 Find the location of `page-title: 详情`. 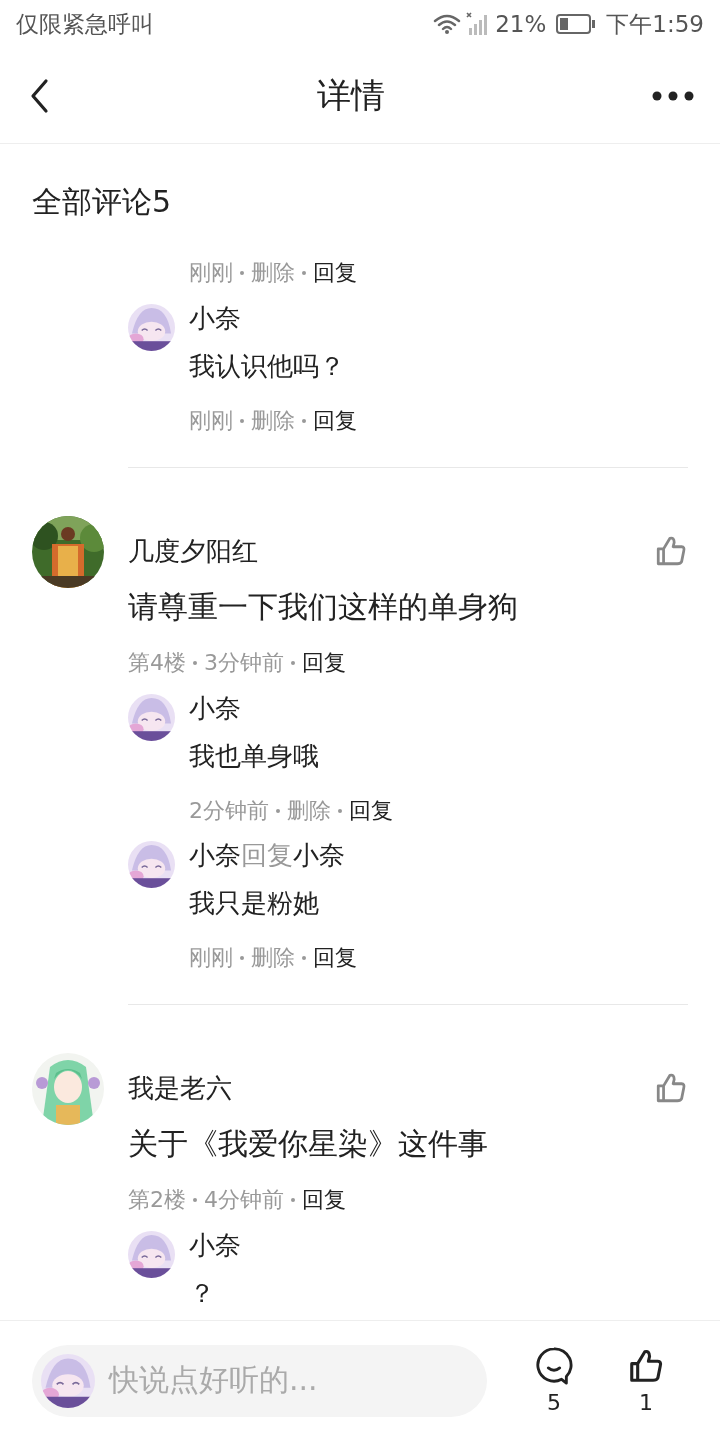

page-title: 详情 is located at coordinates (351, 95).